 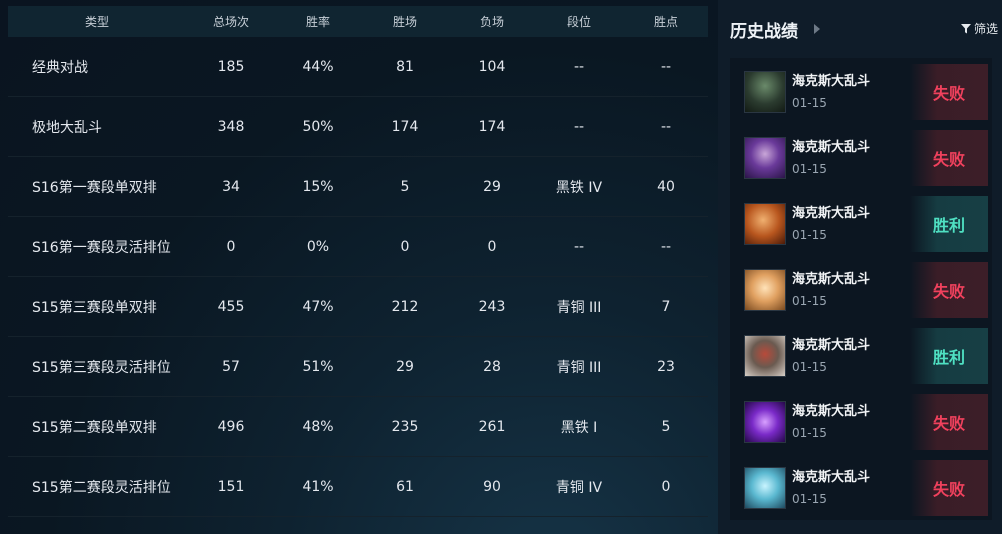 What do you see at coordinates (358, 21) in the screenshot?
I see `stats-table-header: 类型 总场次 胜率 胜场 负场 段位 胜点` at bounding box center [358, 21].